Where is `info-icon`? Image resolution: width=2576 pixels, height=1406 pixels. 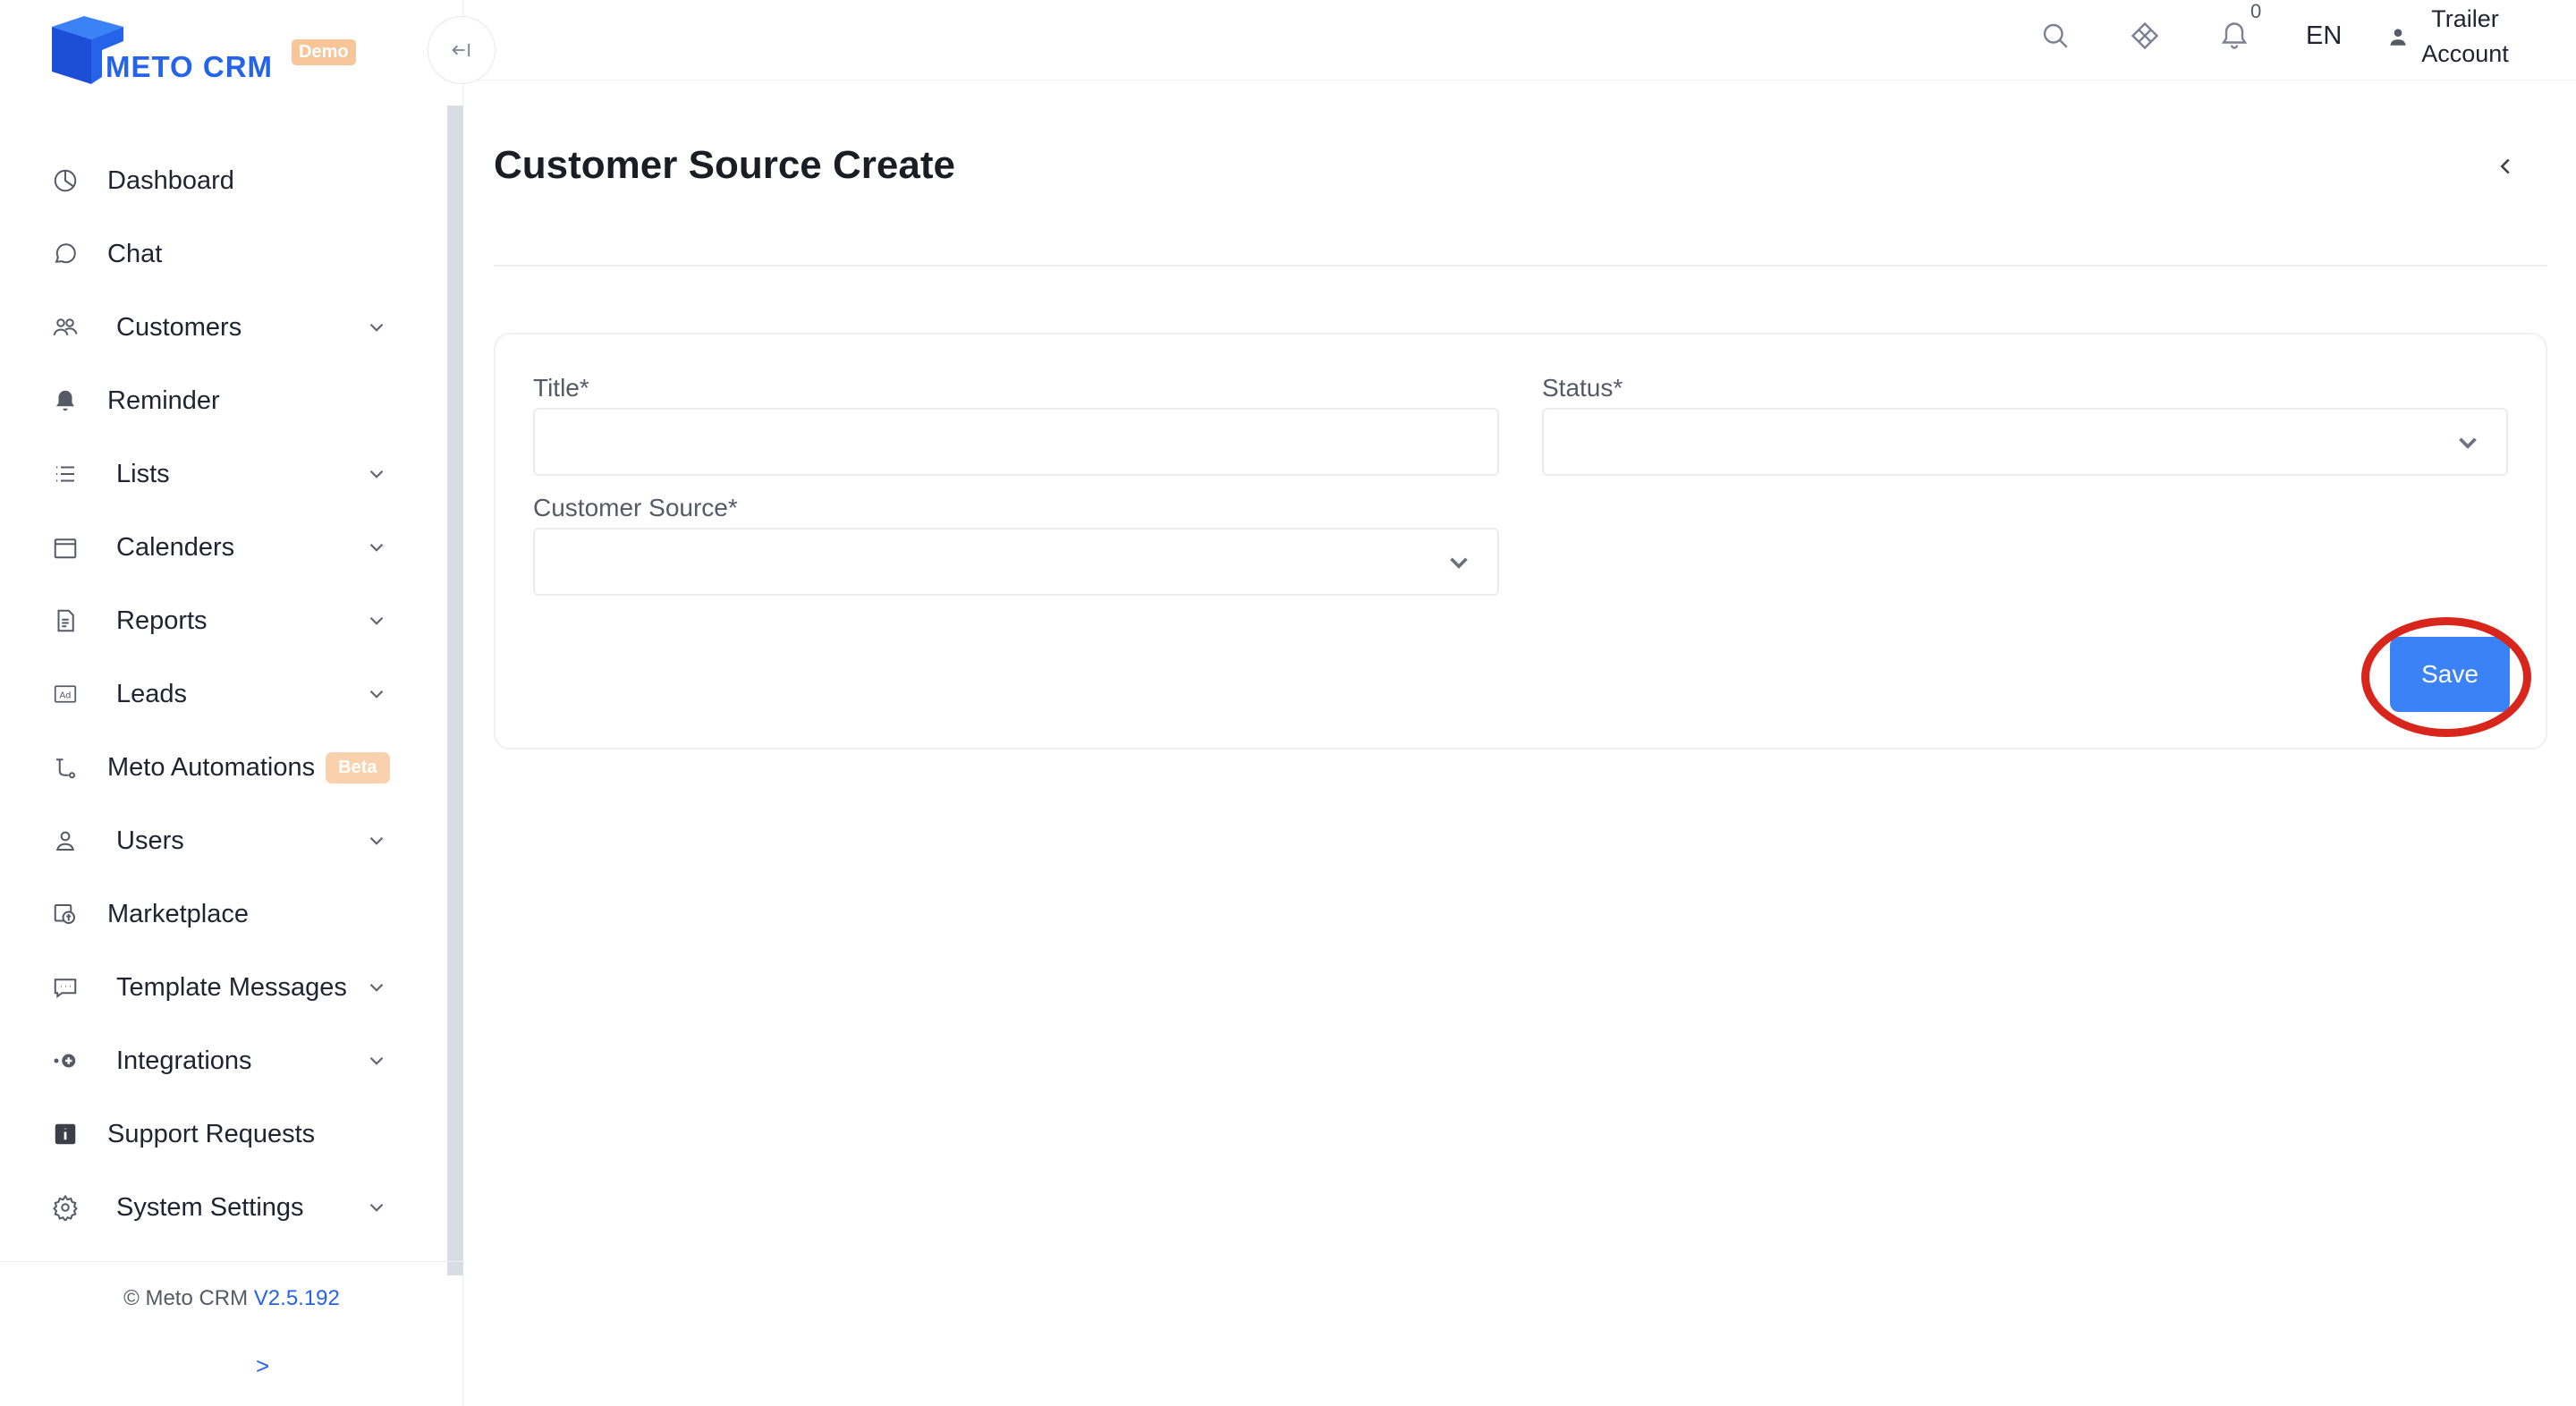 info-icon is located at coordinates (65, 1134).